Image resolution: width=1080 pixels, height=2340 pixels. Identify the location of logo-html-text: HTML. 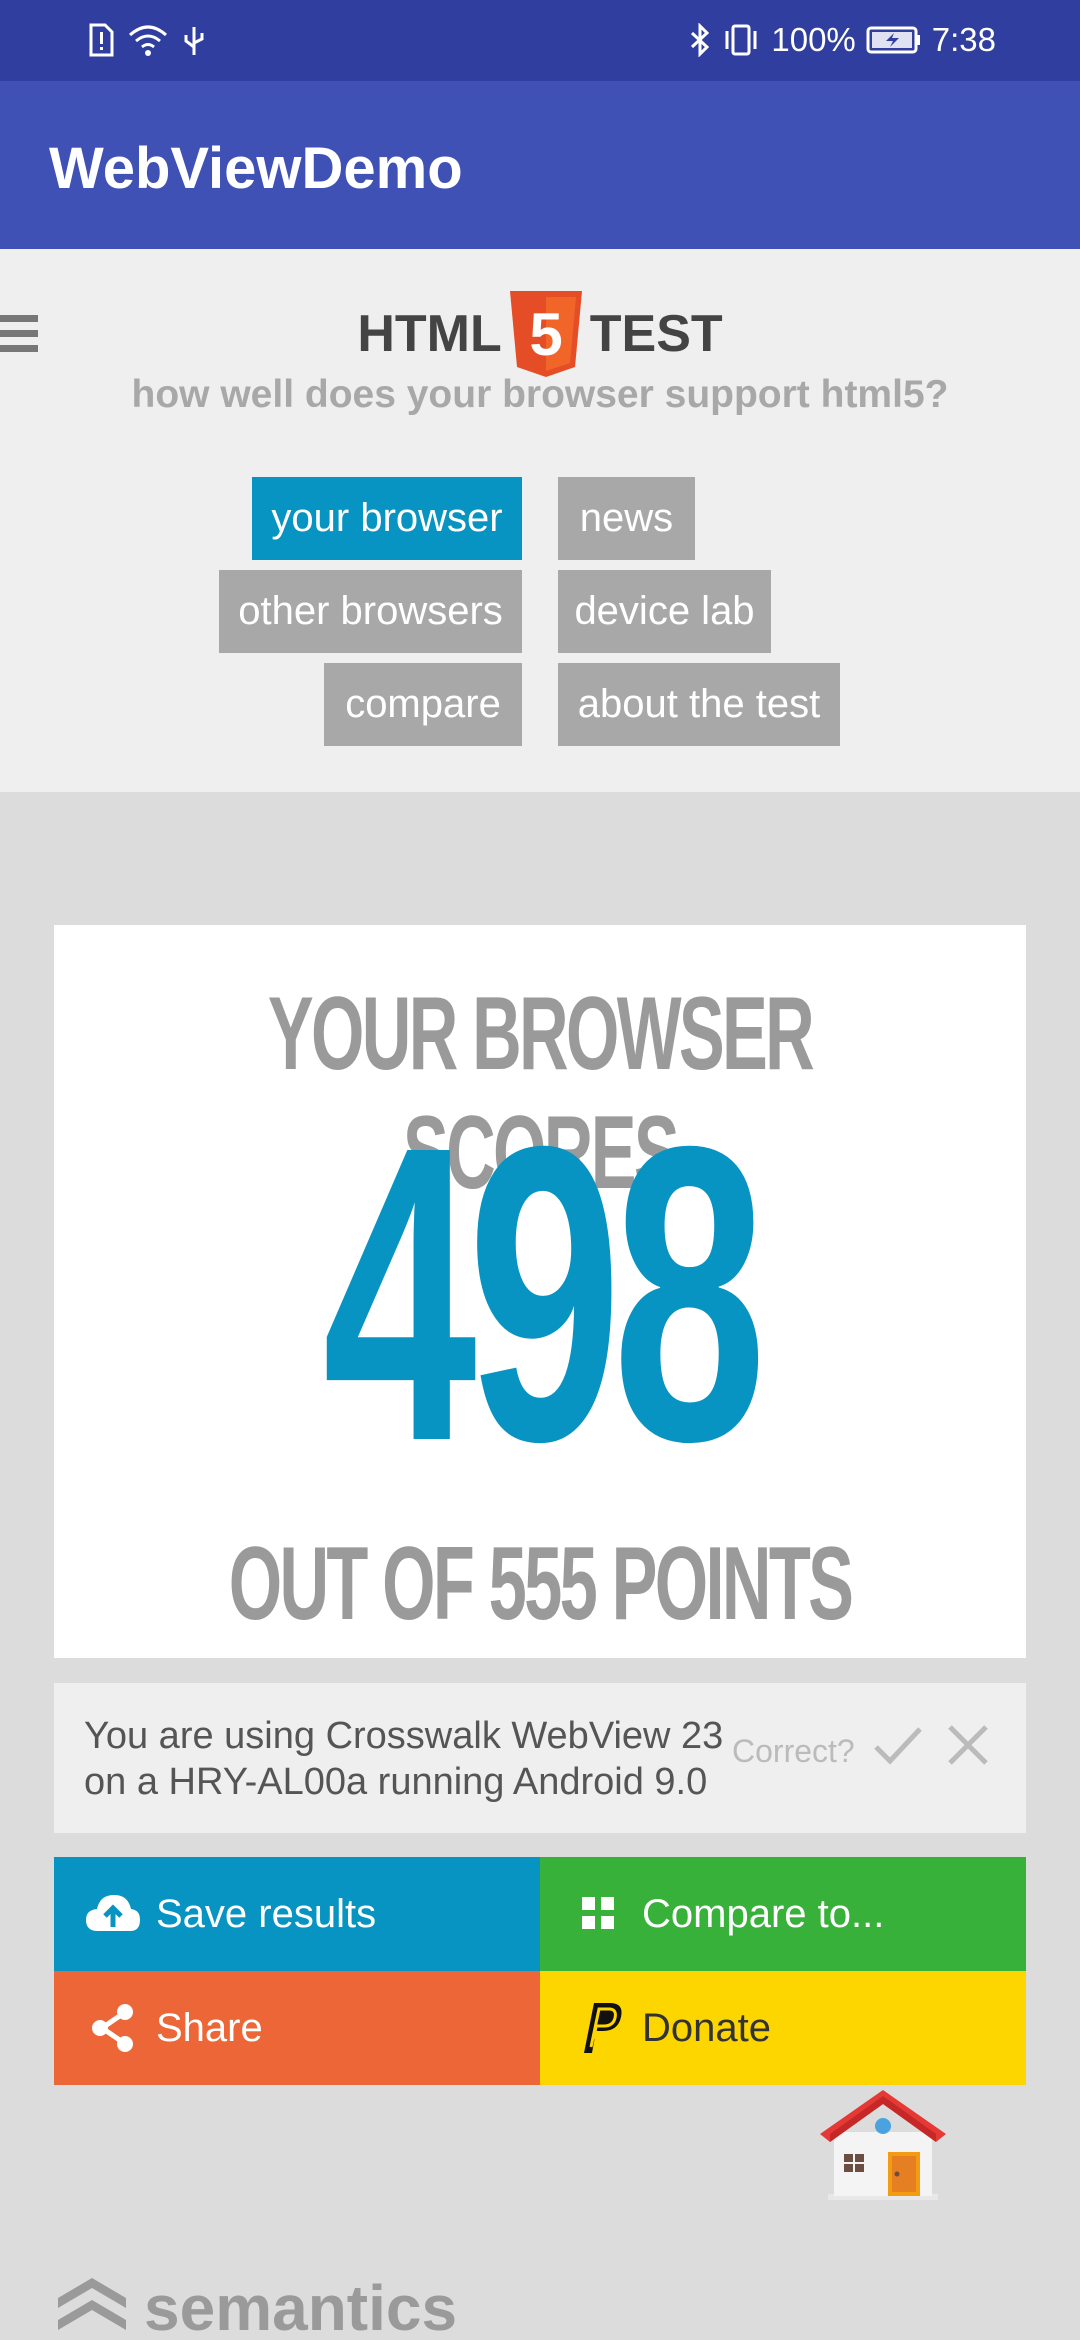
(429, 334).